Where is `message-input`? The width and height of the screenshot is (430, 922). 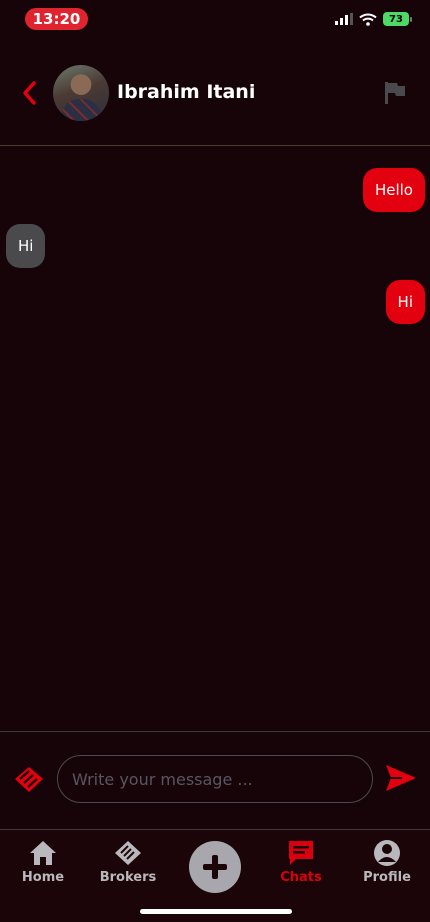
message-input is located at coordinates (215, 779).